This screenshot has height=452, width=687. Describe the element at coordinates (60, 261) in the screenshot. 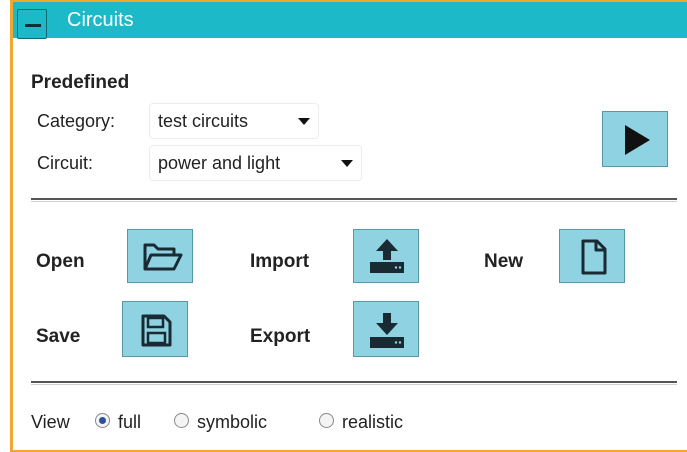

I see `open-label: Open` at that location.